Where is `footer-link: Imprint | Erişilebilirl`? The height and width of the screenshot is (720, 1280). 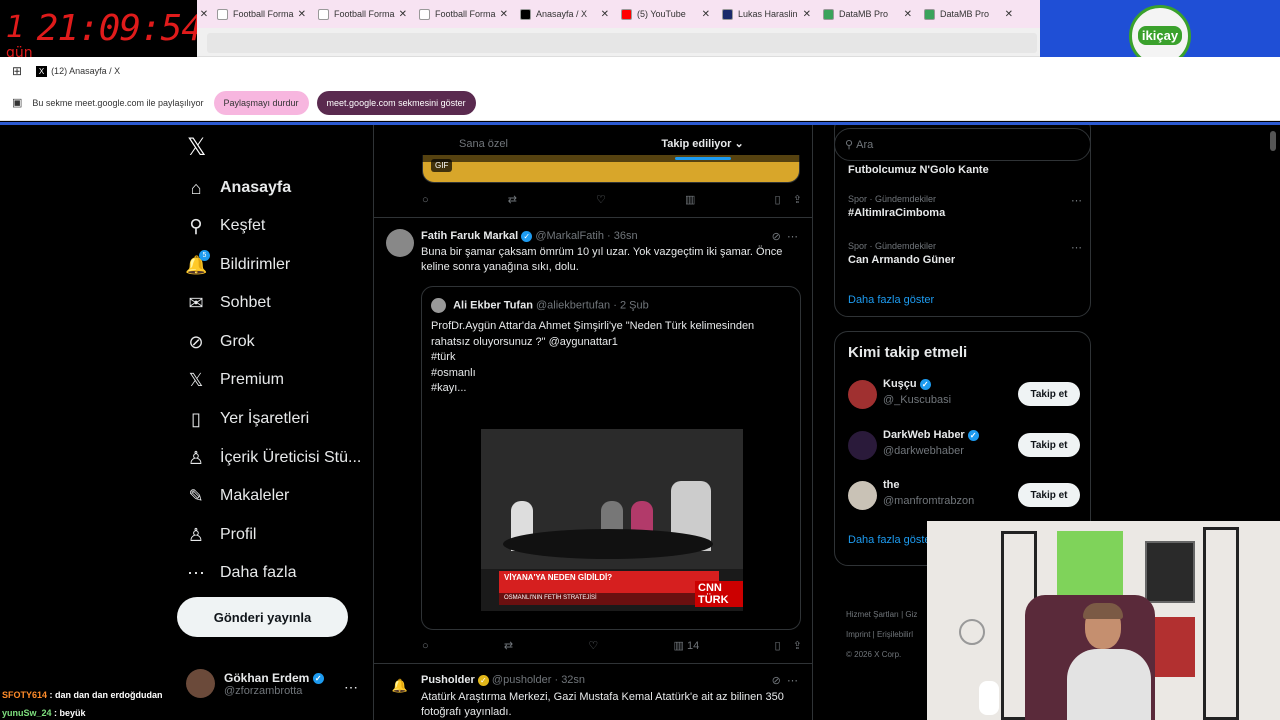
footer-link: Imprint | Erişilebilirl is located at coordinates (881, 635).